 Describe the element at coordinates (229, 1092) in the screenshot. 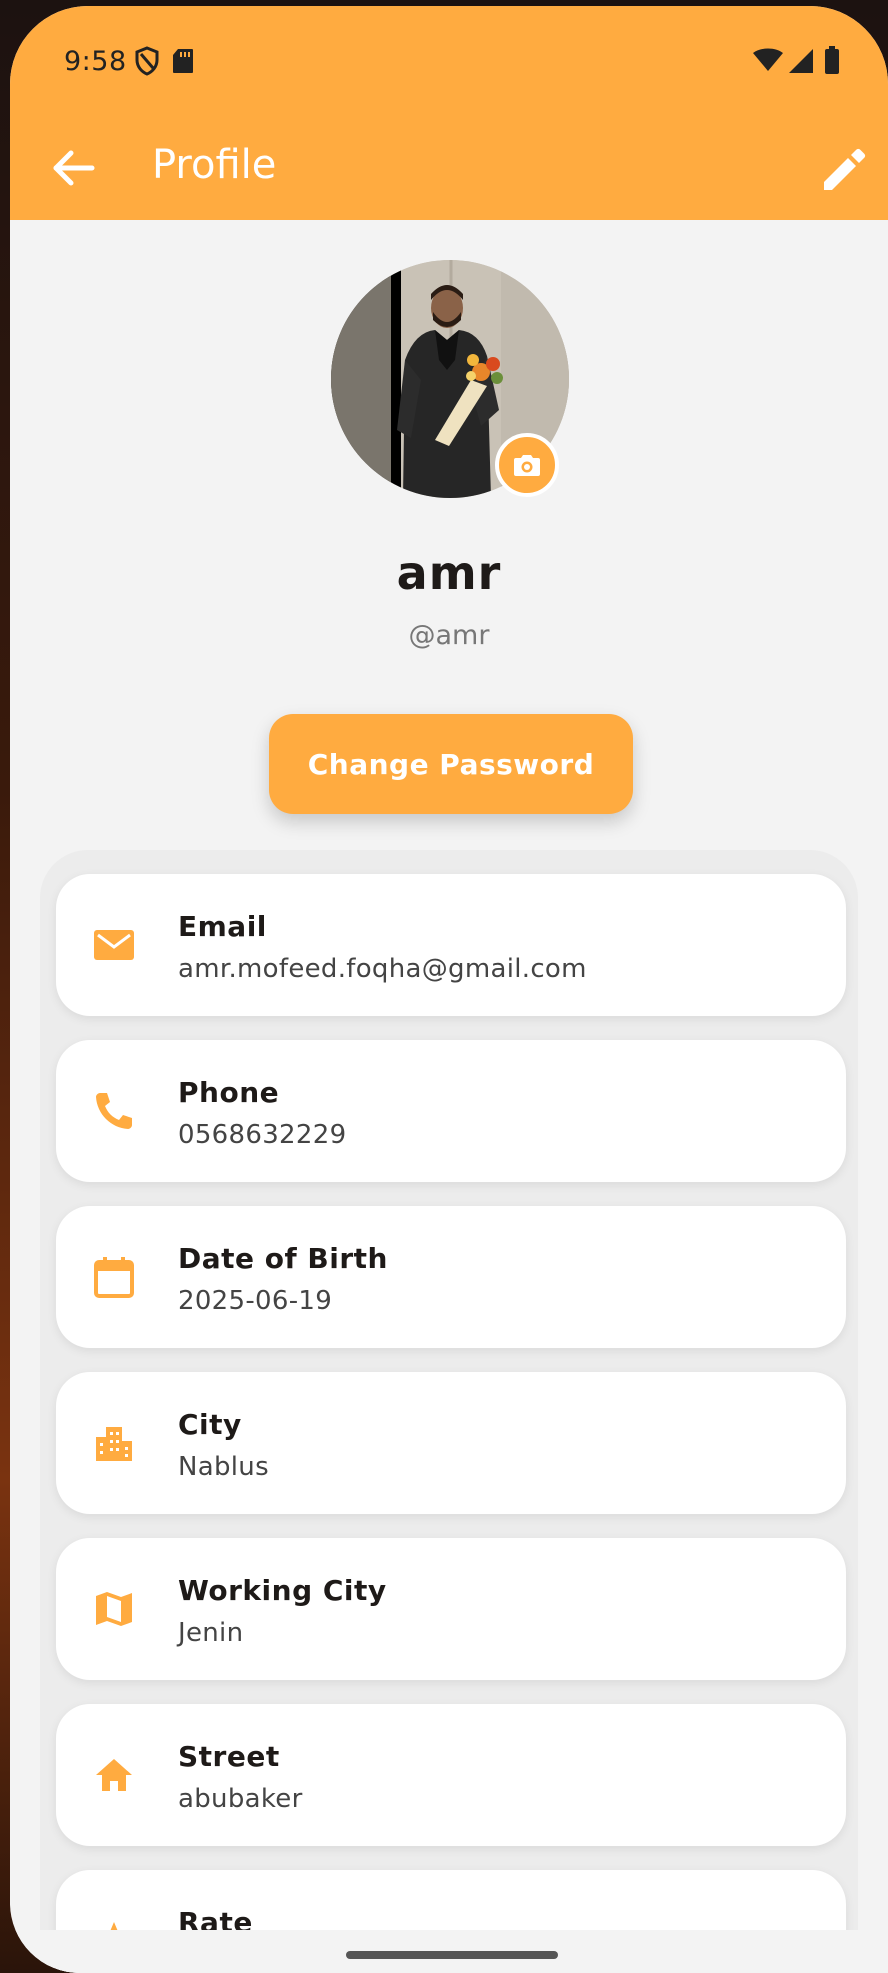

I see `info-card-label: Phone` at that location.